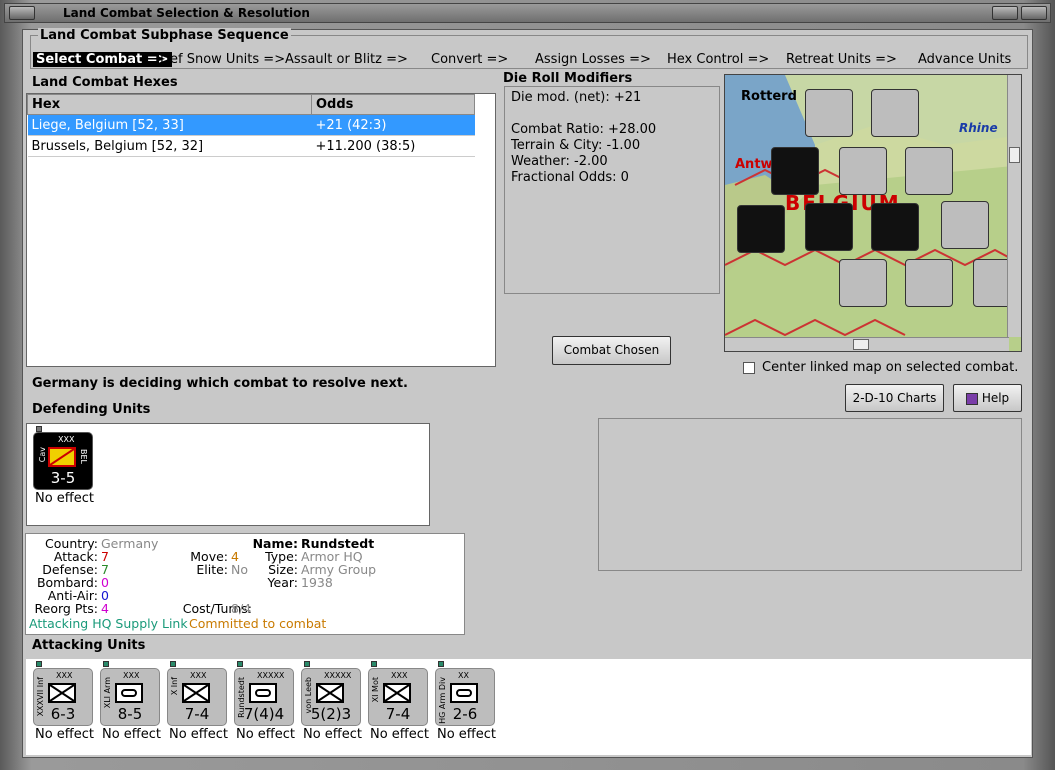 The height and width of the screenshot is (770, 1055). I want to click on charts-button: 2-D-10 Charts, so click(894, 398).